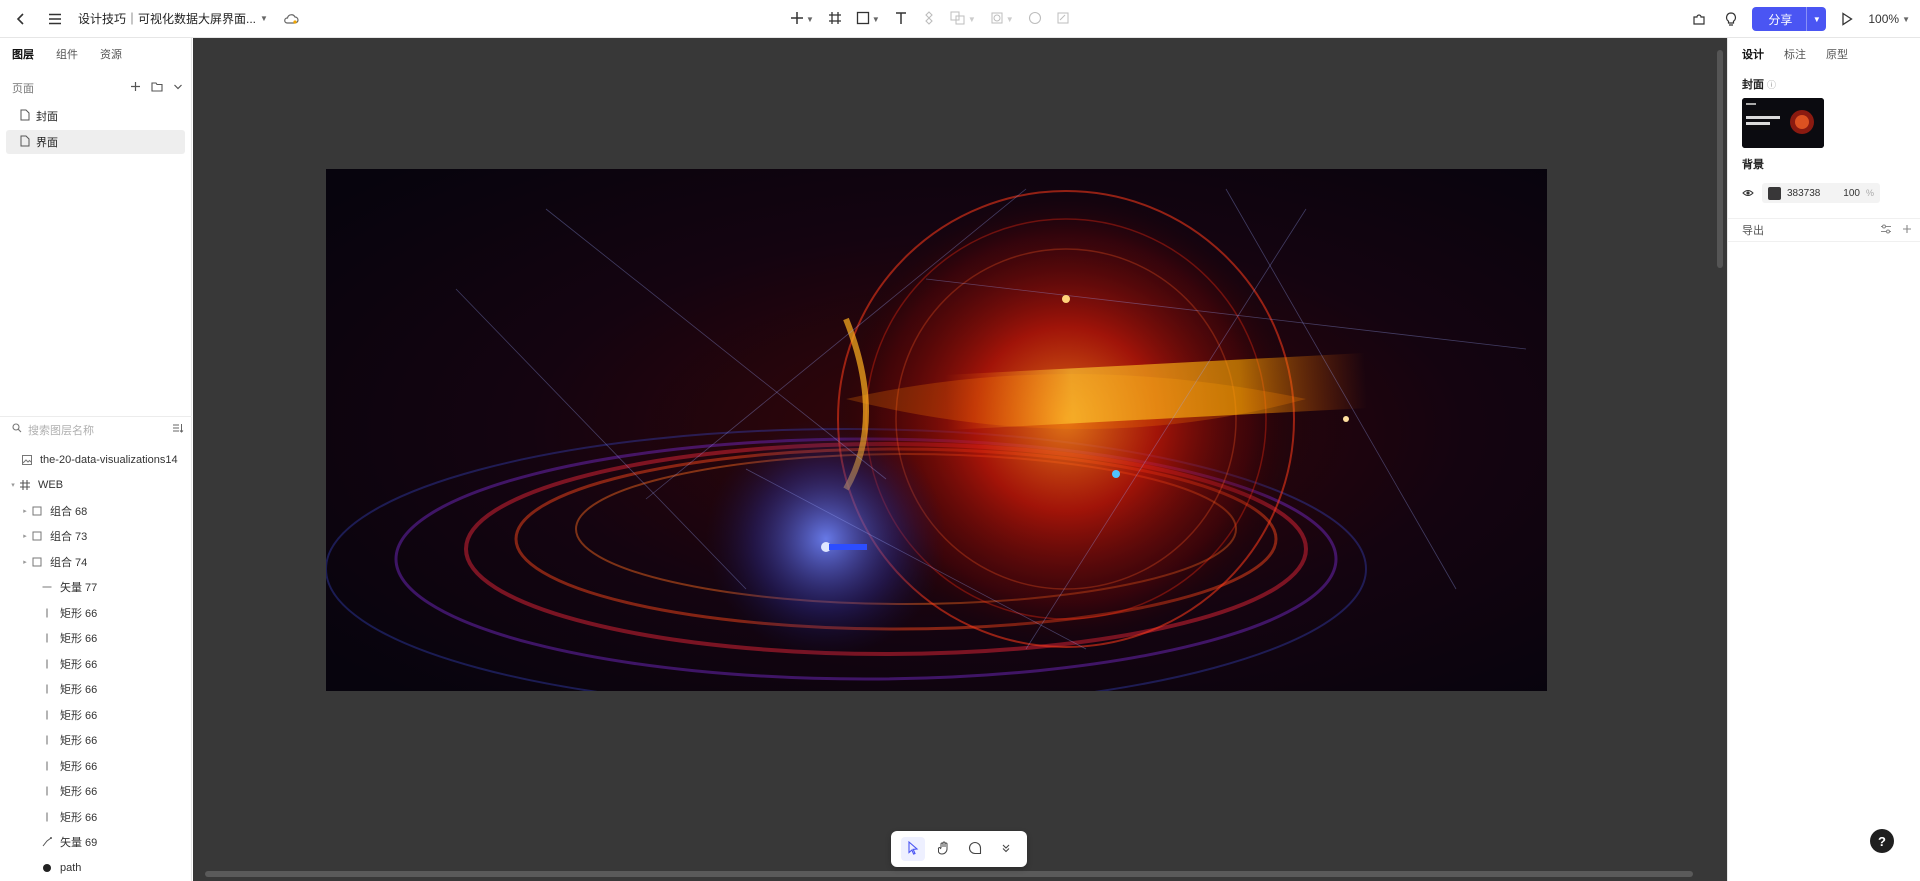 The width and height of the screenshot is (1920, 881). I want to click on frame-icon, so click(25, 485).